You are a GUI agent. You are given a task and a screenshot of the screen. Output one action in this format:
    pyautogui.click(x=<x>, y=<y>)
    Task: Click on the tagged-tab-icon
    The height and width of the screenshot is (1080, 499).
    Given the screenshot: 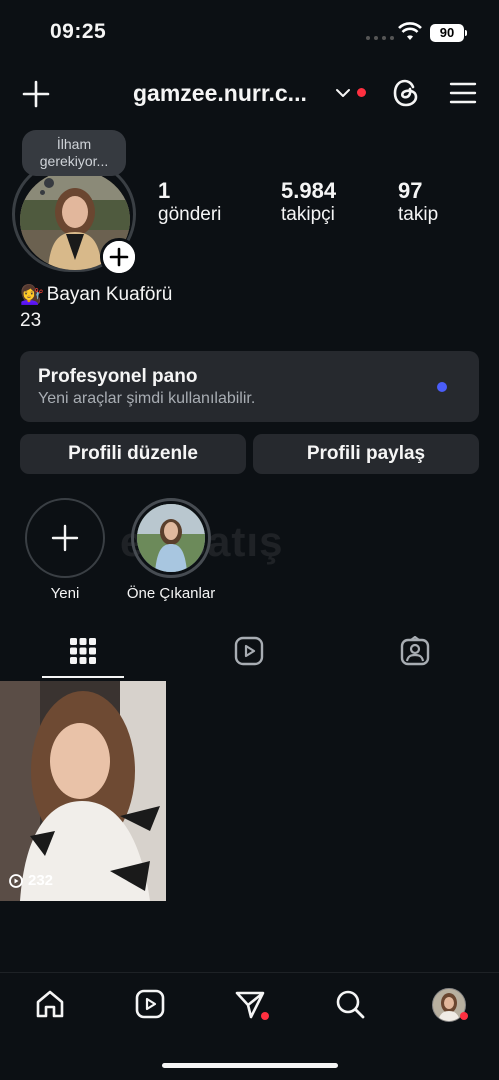 What is the action you would take?
    pyautogui.click(x=415, y=653)
    